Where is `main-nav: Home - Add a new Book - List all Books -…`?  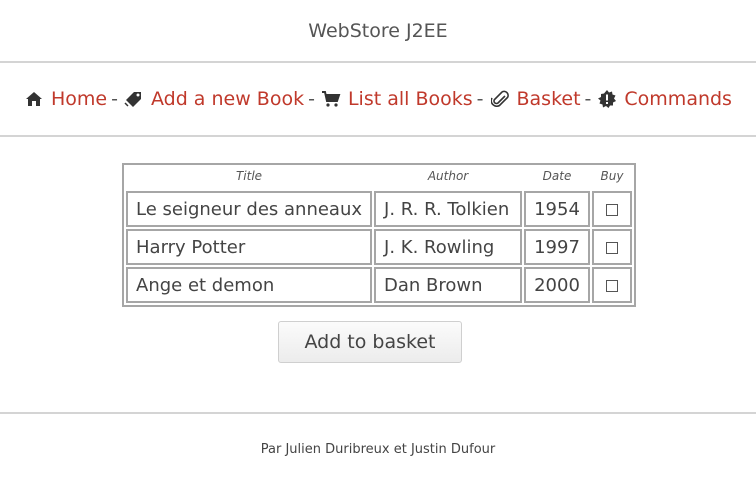
main-nav: Home - Add a new Book - List all Books -… is located at coordinates (378, 99).